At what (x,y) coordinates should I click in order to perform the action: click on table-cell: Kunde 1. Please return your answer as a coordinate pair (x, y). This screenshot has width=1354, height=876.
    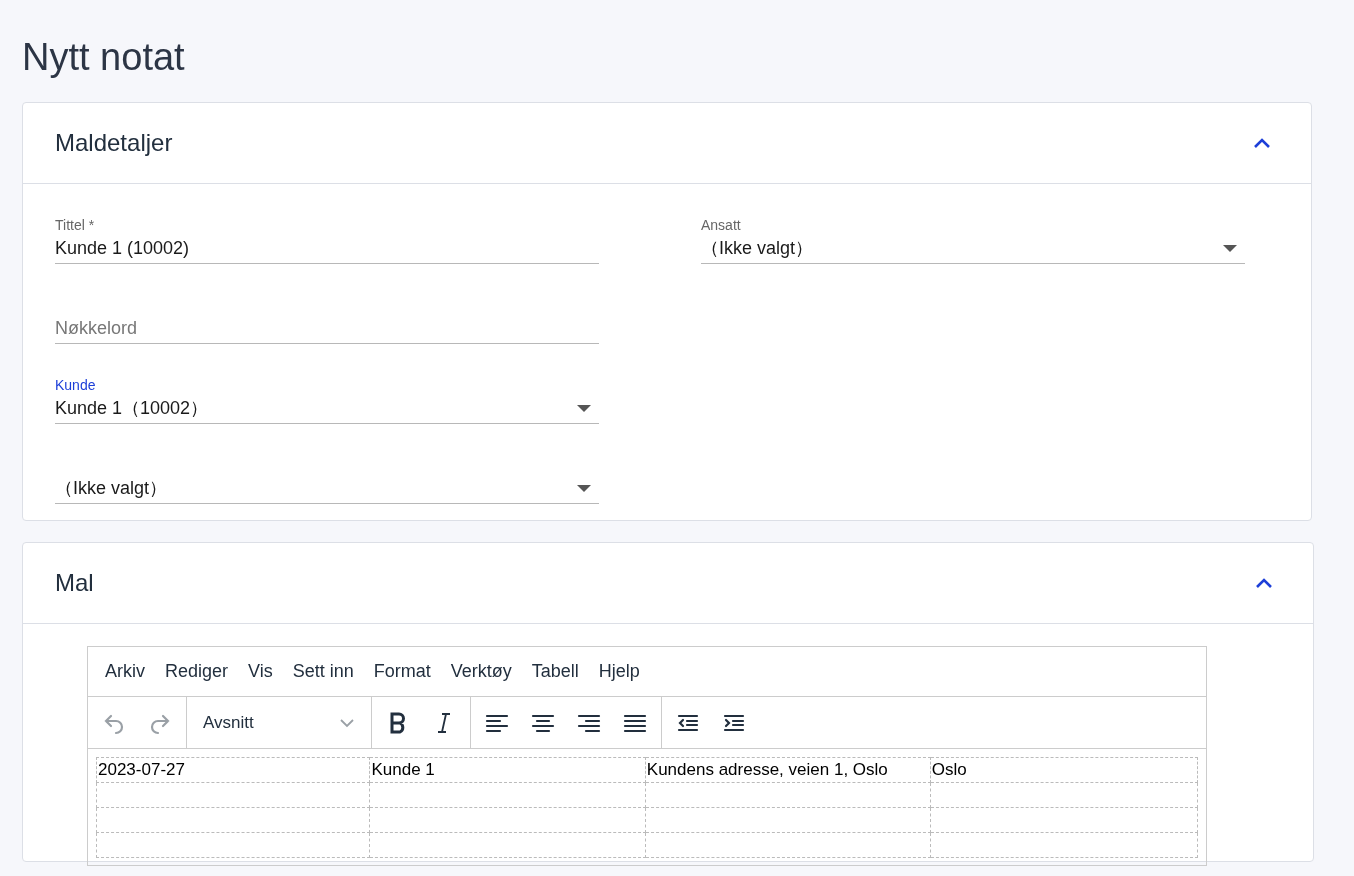
    Looking at the image, I should click on (507, 770).